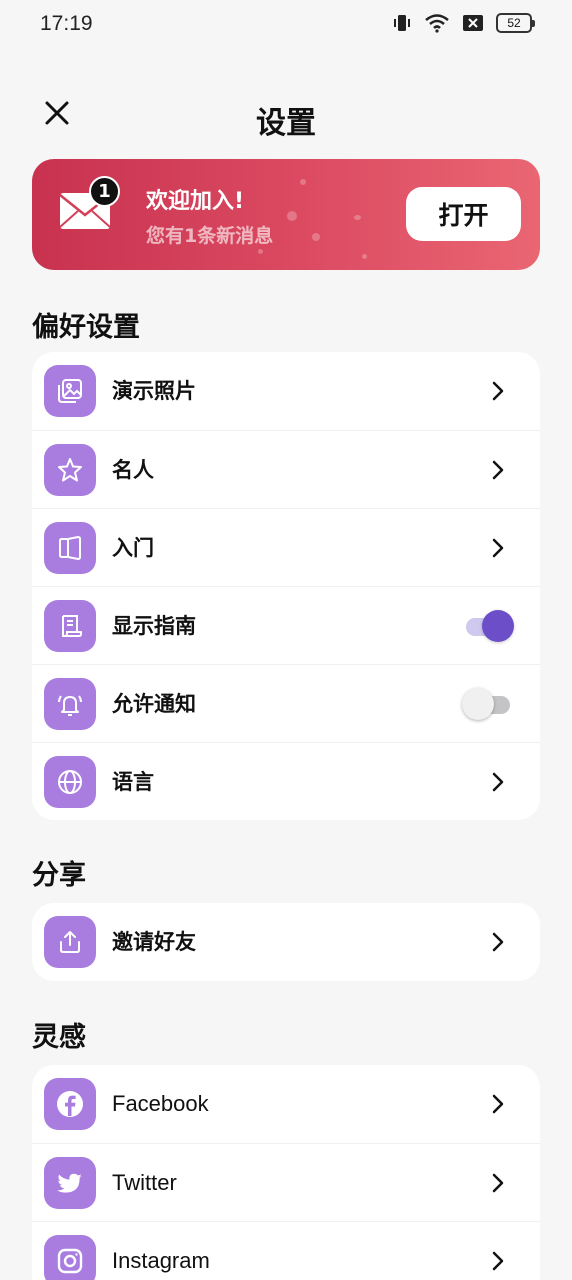  I want to click on status-bar: 17:19 52, so click(286, 25).